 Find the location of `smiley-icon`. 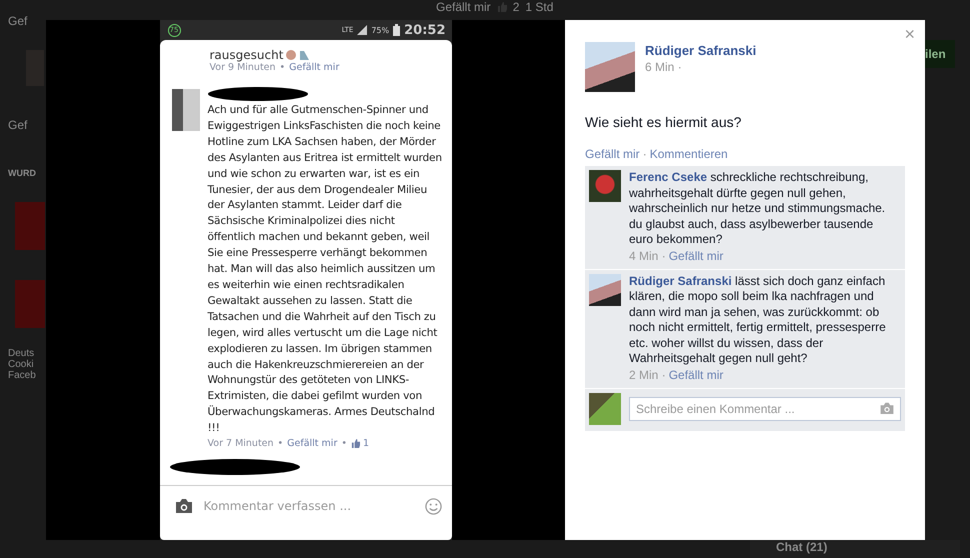

smiley-icon is located at coordinates (433, 506).